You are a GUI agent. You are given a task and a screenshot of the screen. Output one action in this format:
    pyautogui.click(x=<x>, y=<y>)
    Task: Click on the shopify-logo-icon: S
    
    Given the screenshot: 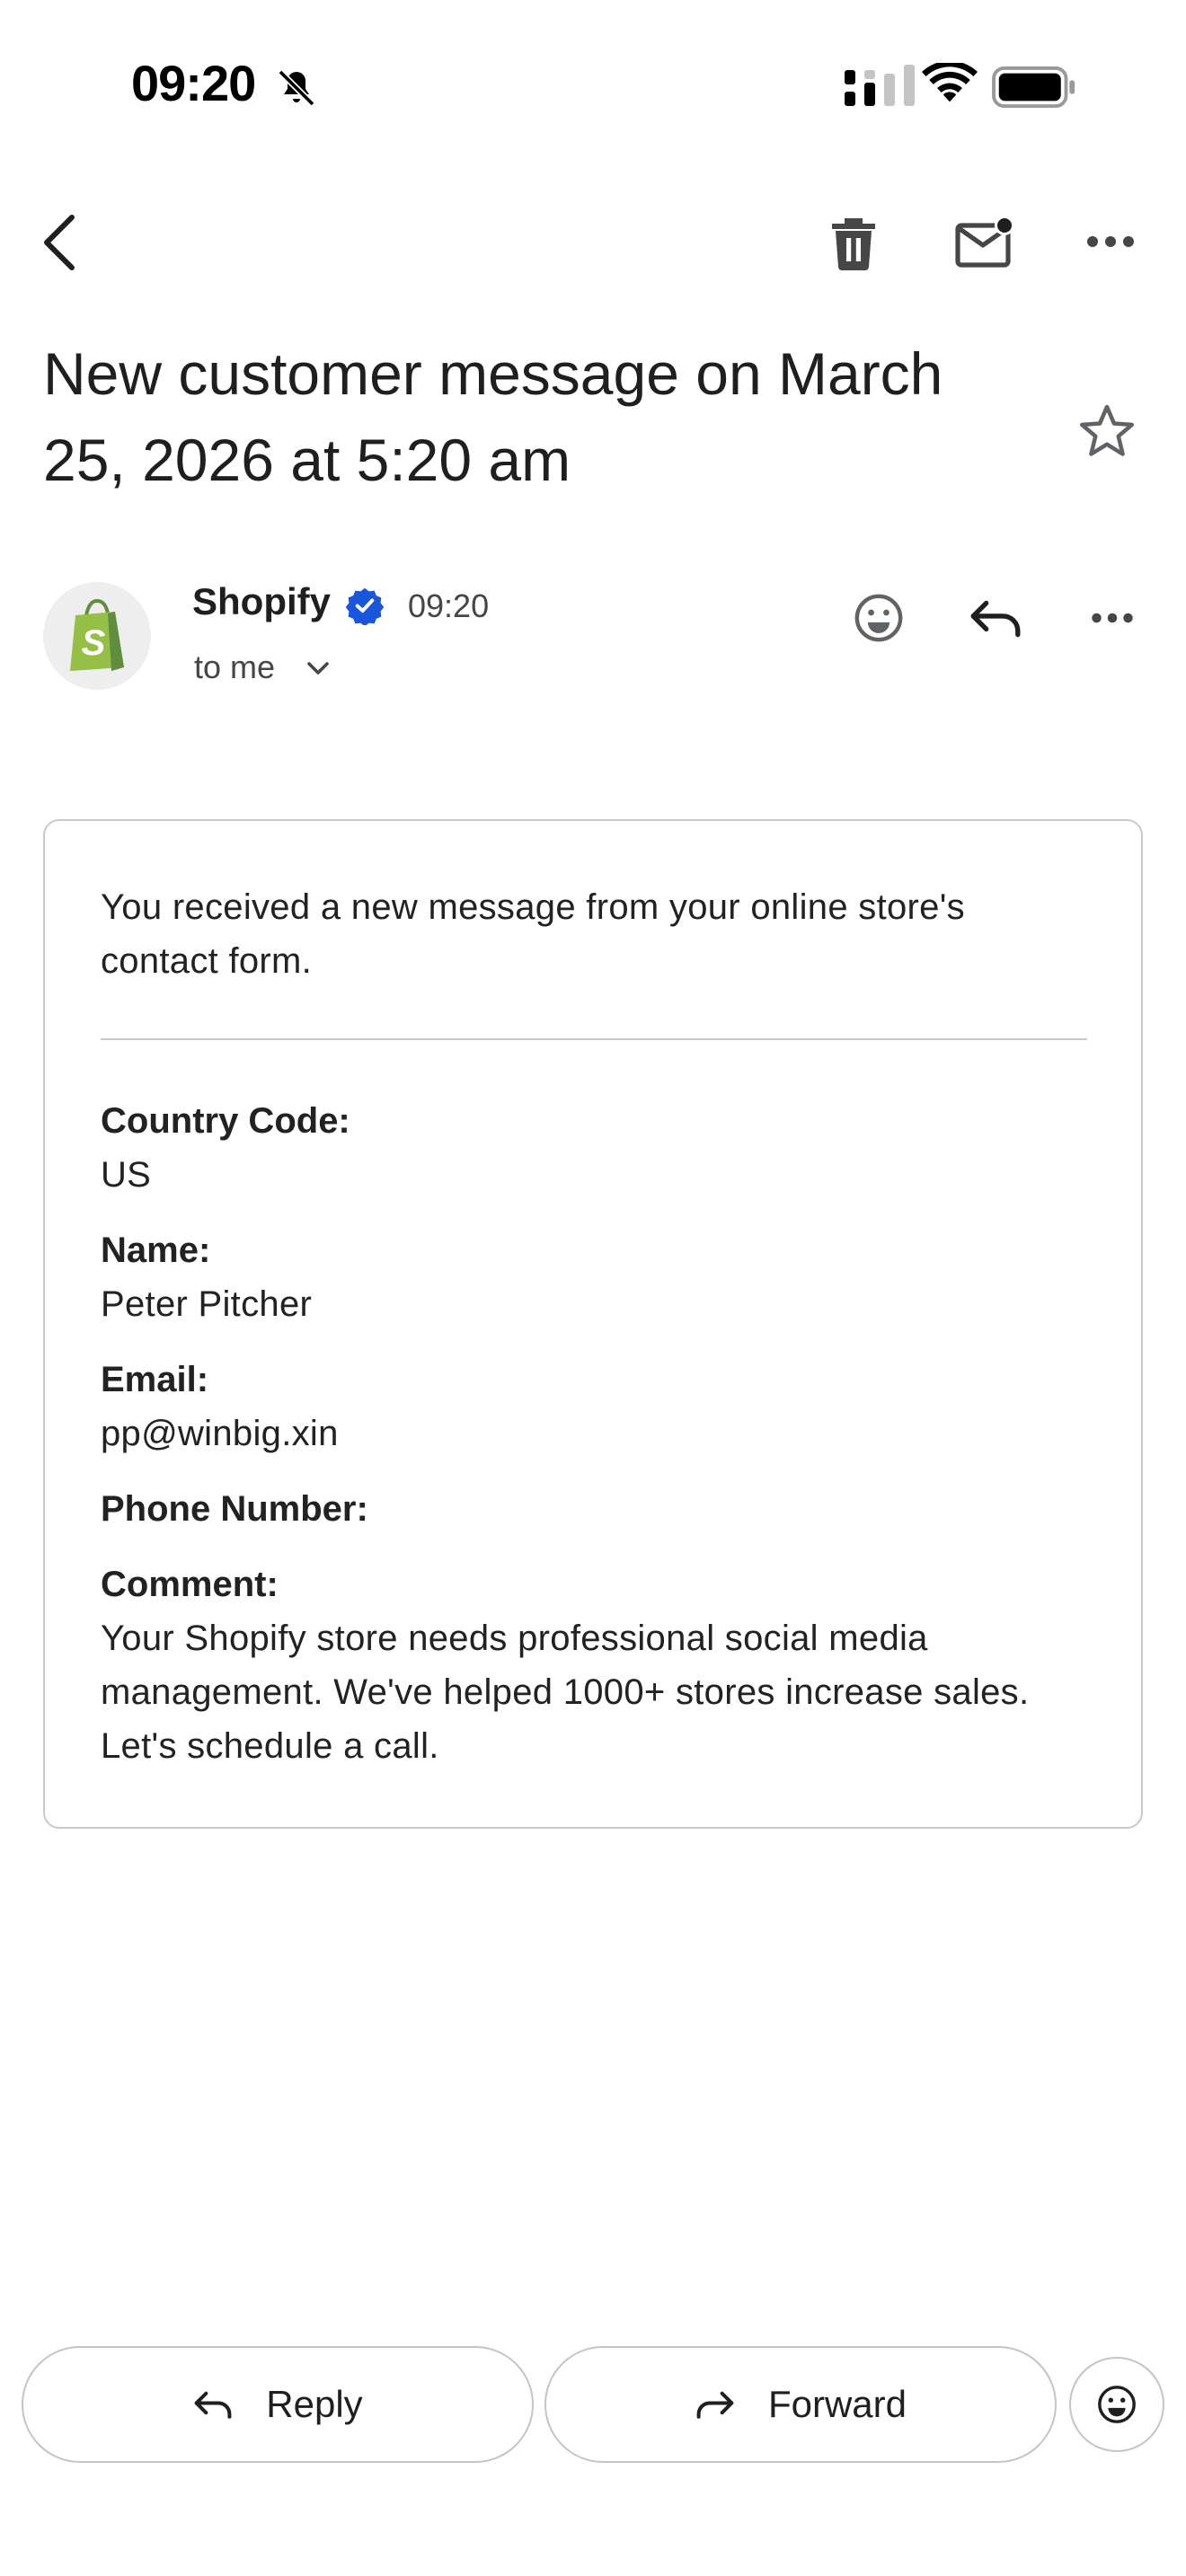 What is the action you would take?
    pyautogui.click(x=97, y=635)
    